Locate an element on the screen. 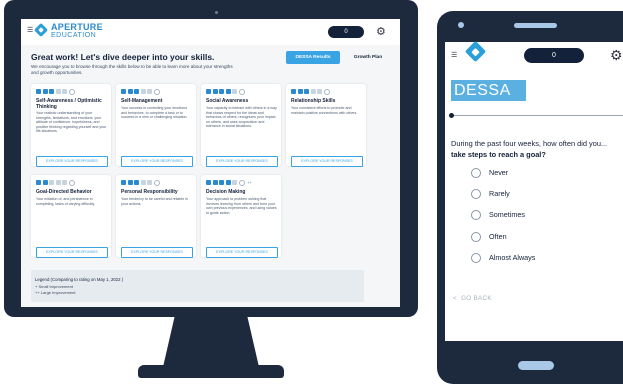 This screenshot has width=623, height=388. phone-speaker is located at coordinates (535, 25).